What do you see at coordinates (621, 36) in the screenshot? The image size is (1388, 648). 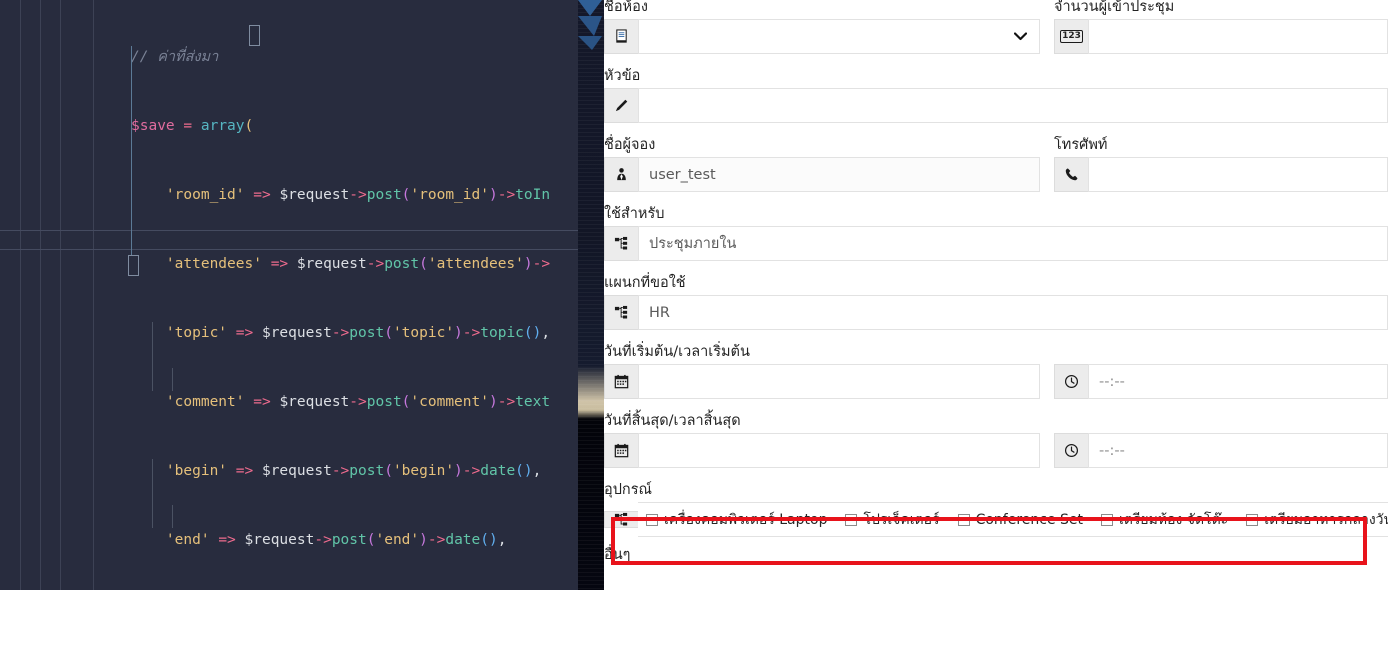 I see `building-icon` at bounding box center [621, 36].